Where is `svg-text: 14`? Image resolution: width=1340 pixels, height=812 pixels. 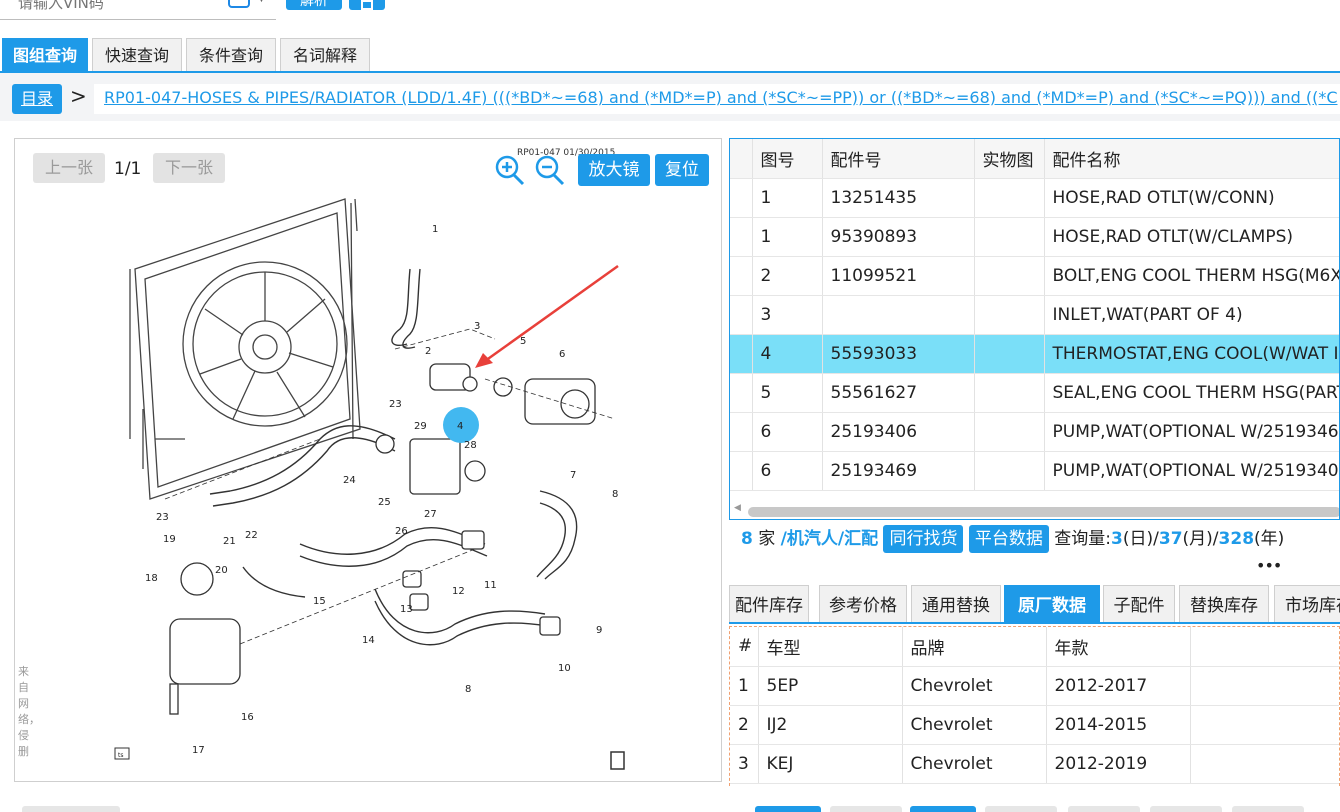
svg-text: 14 is located at coordinates (368, 640).